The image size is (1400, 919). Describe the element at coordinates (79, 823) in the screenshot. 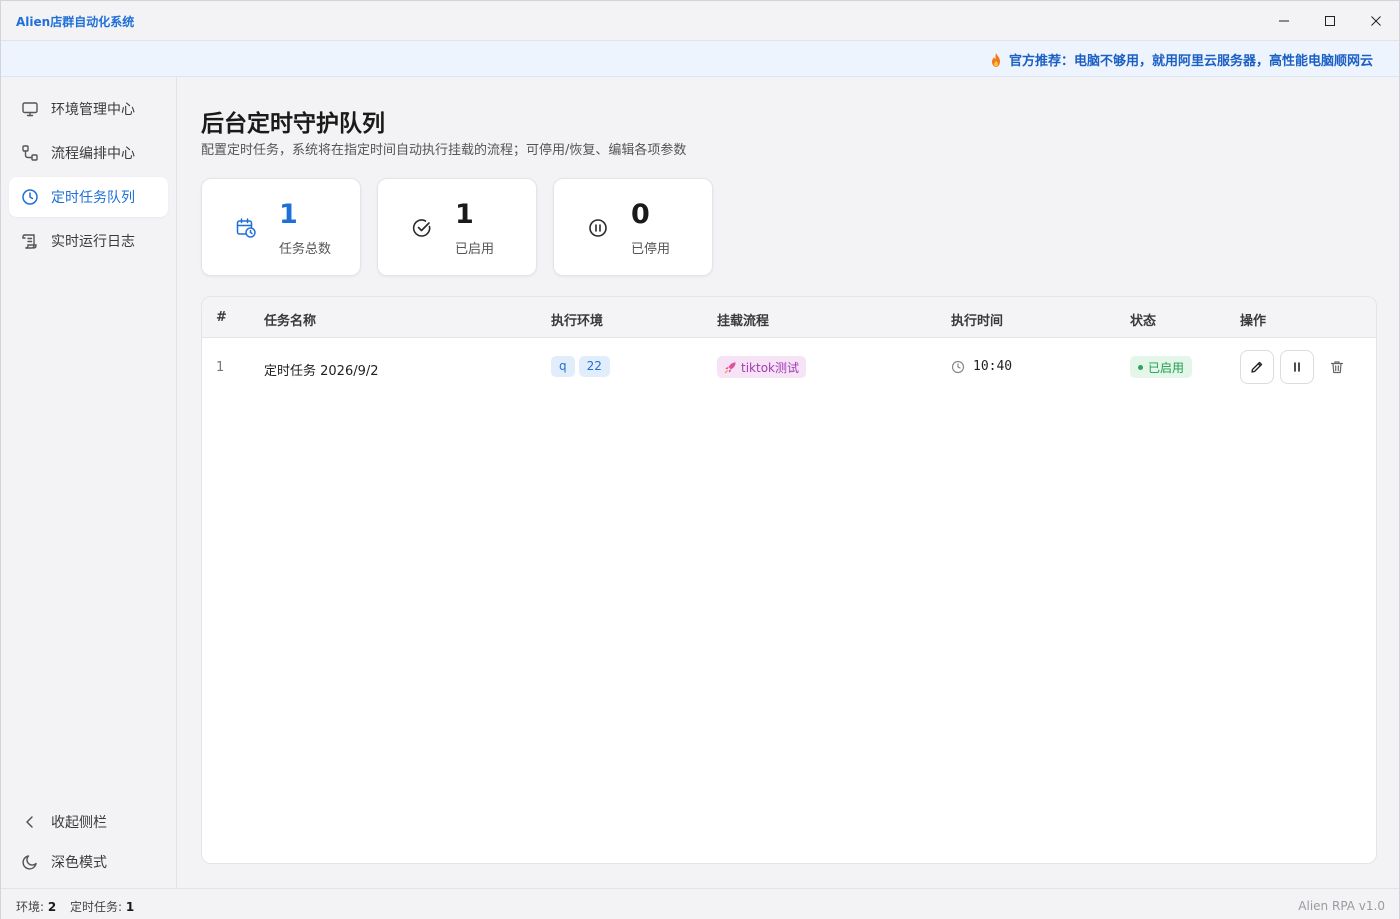

I see `collapse-sidebar-label: 收起侧栏` at that location.